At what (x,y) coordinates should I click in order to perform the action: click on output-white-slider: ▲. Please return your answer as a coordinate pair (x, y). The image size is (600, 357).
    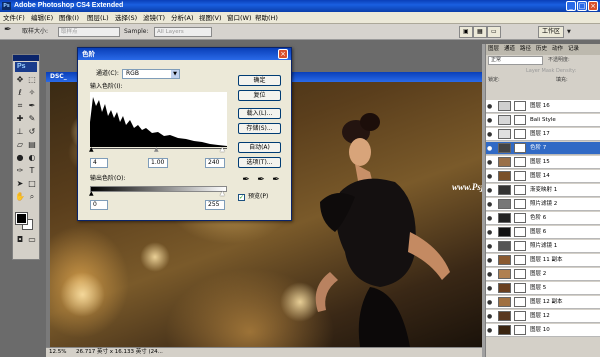
    Looking at the image, I should click on (222, 194).